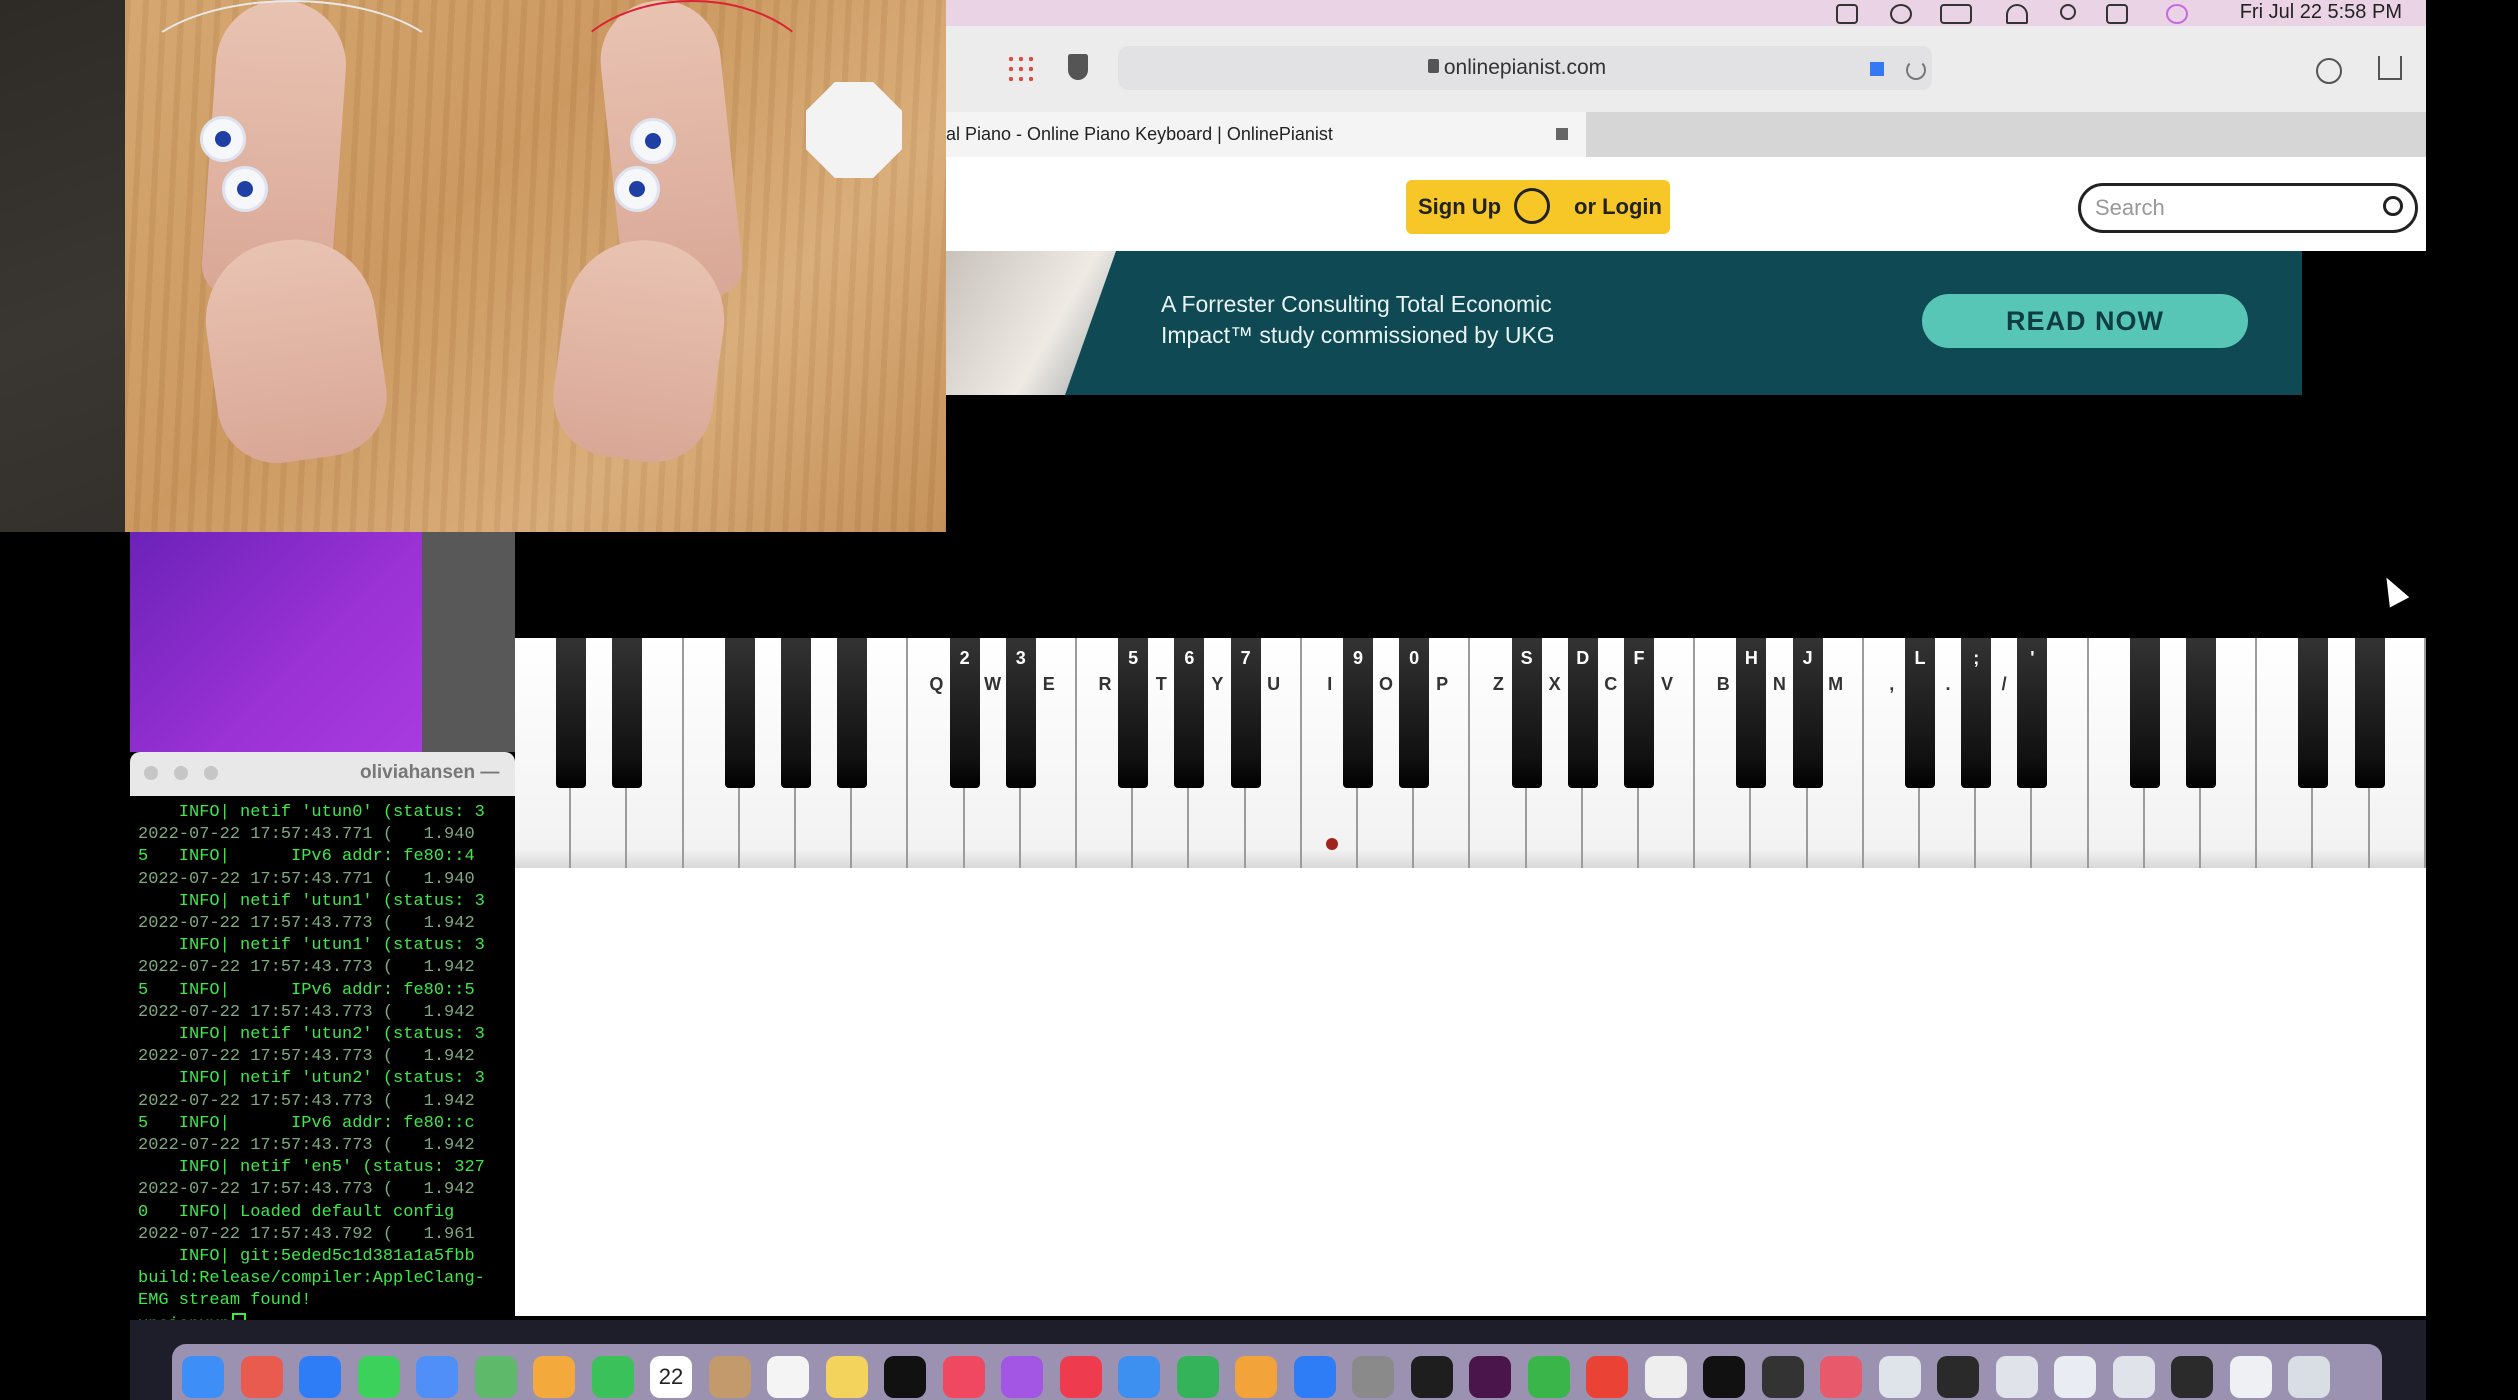 Image resolution: width=2518 pixels, height=1400 pixels. I want to click on minimize-window-button, so click(181, 773).